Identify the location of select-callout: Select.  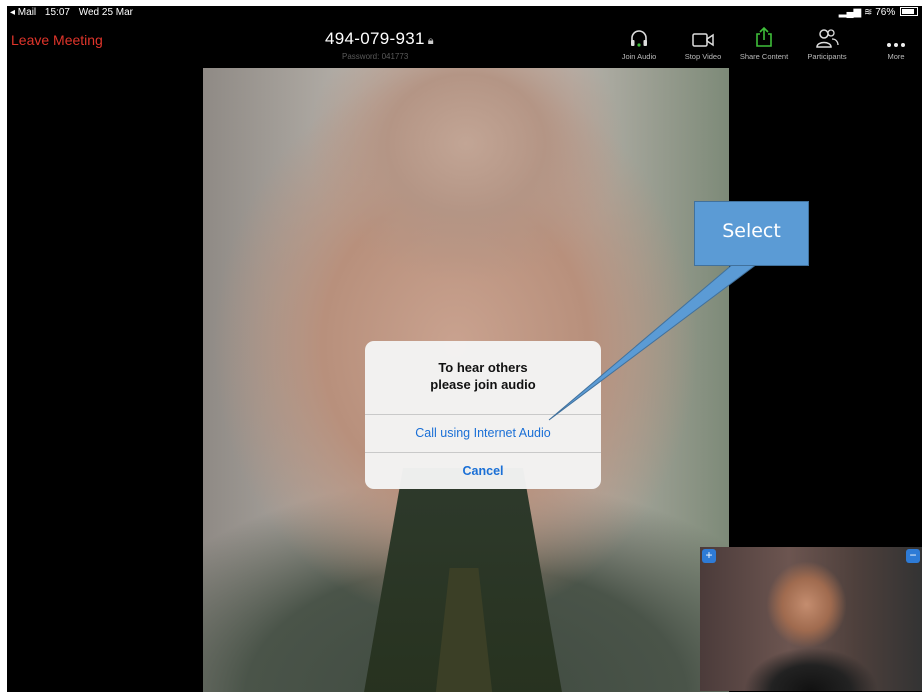
(751, 233).